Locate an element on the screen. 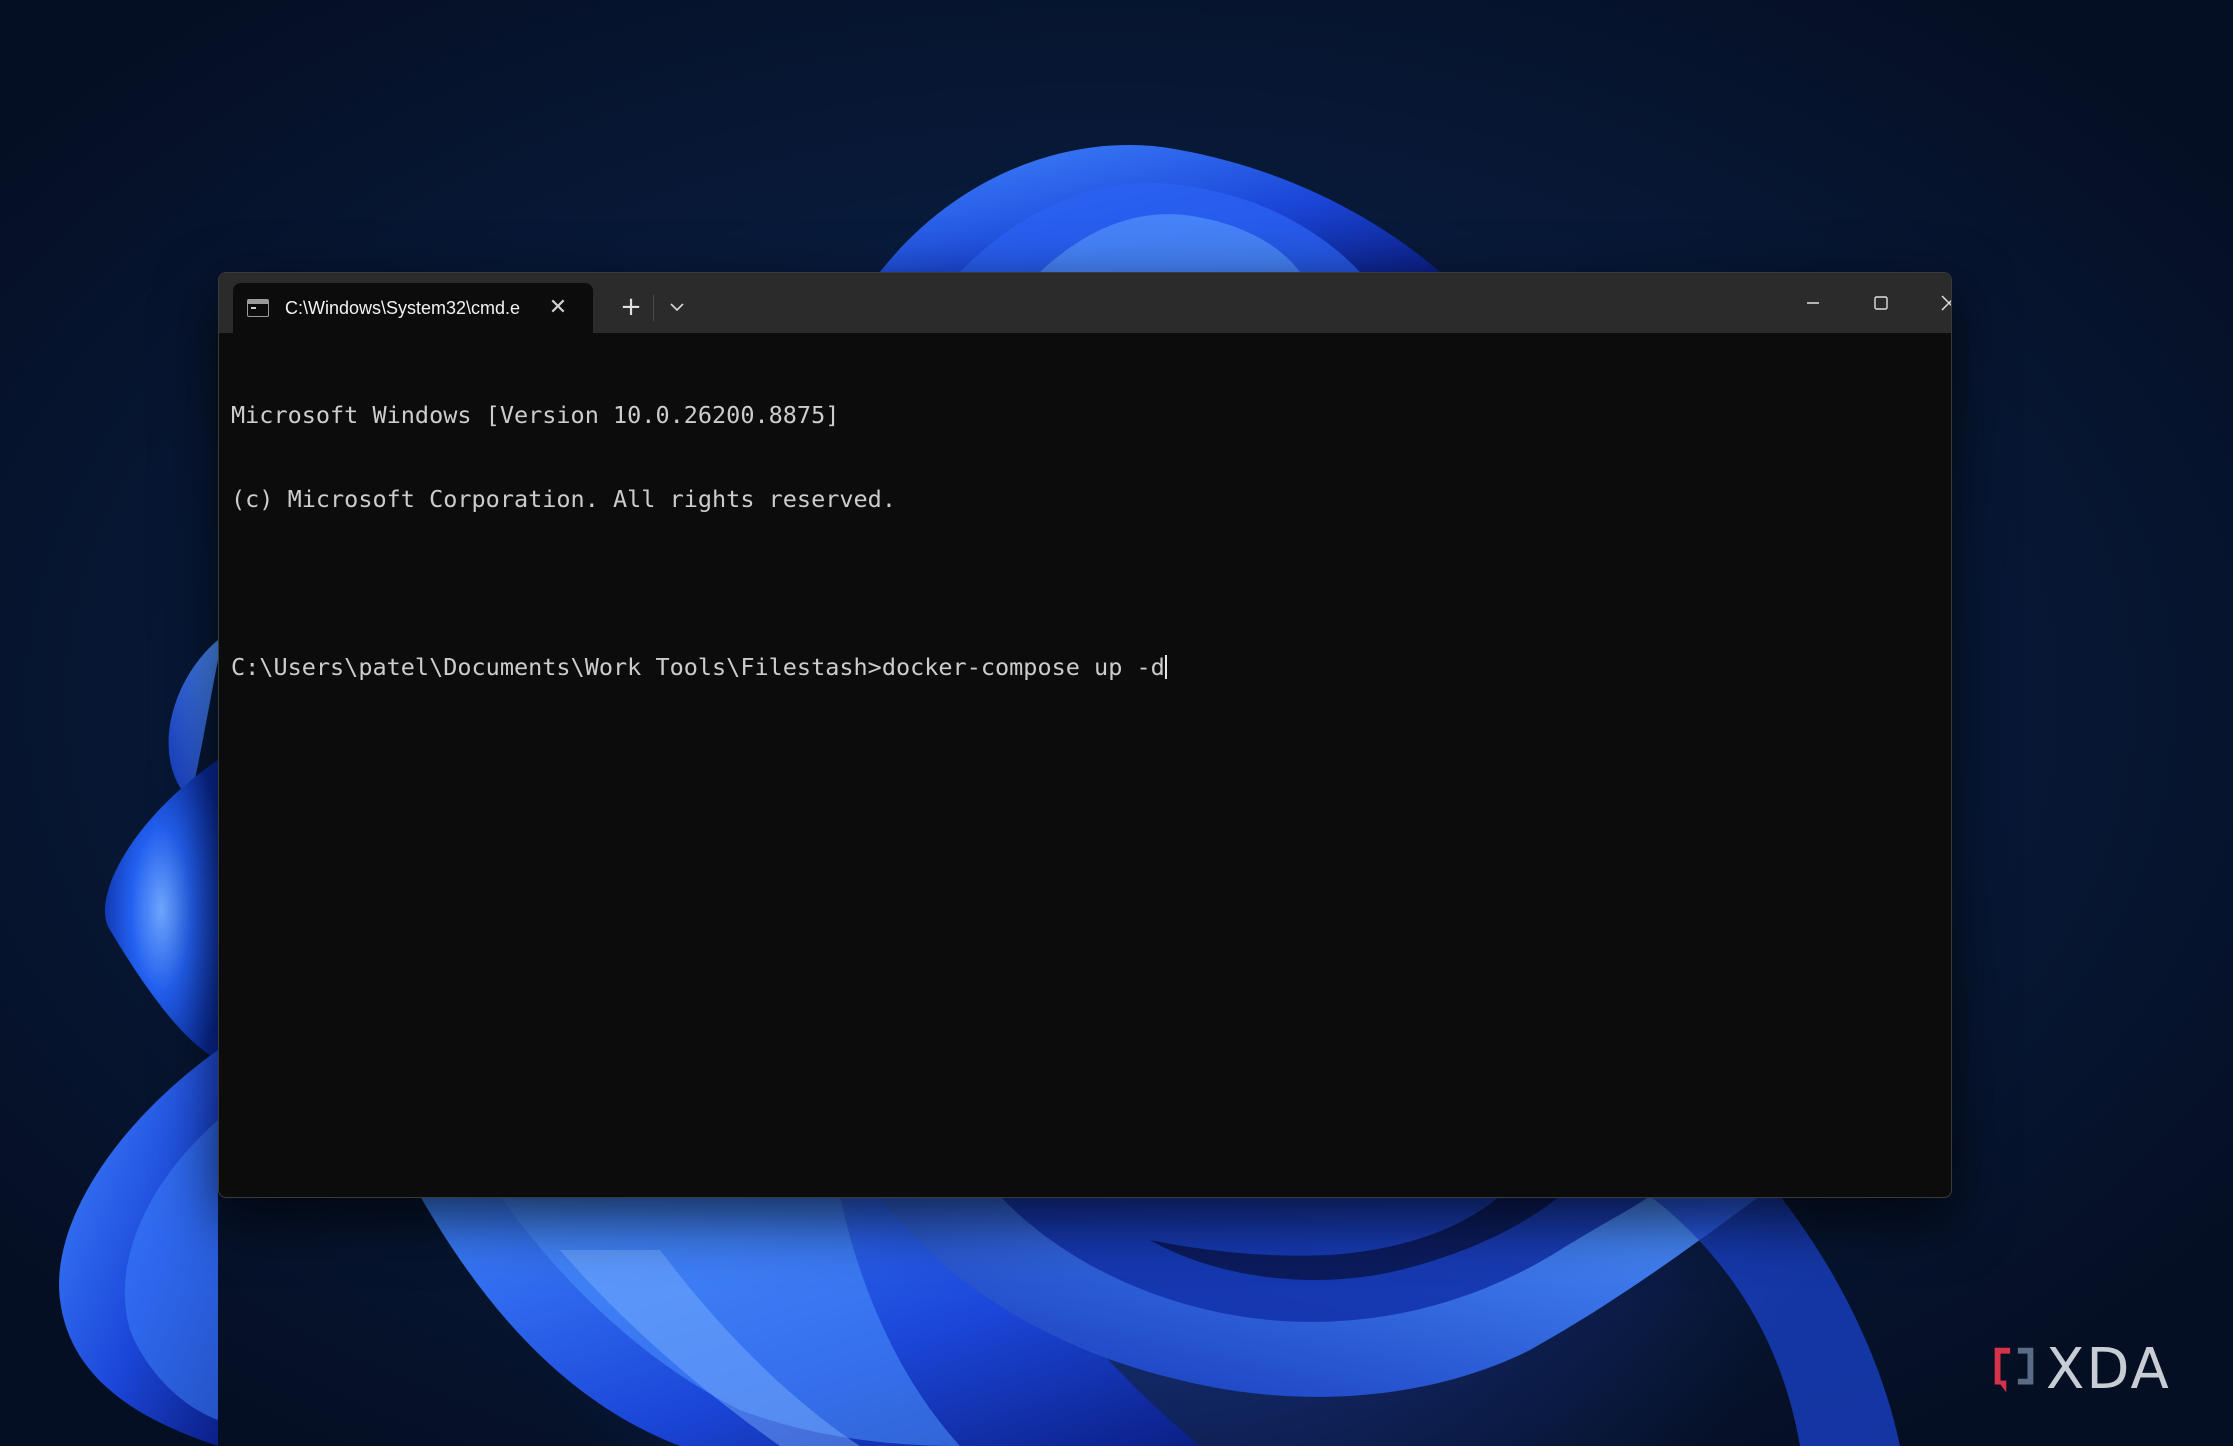  maximize-icon is located at coordinates (1881, 303).